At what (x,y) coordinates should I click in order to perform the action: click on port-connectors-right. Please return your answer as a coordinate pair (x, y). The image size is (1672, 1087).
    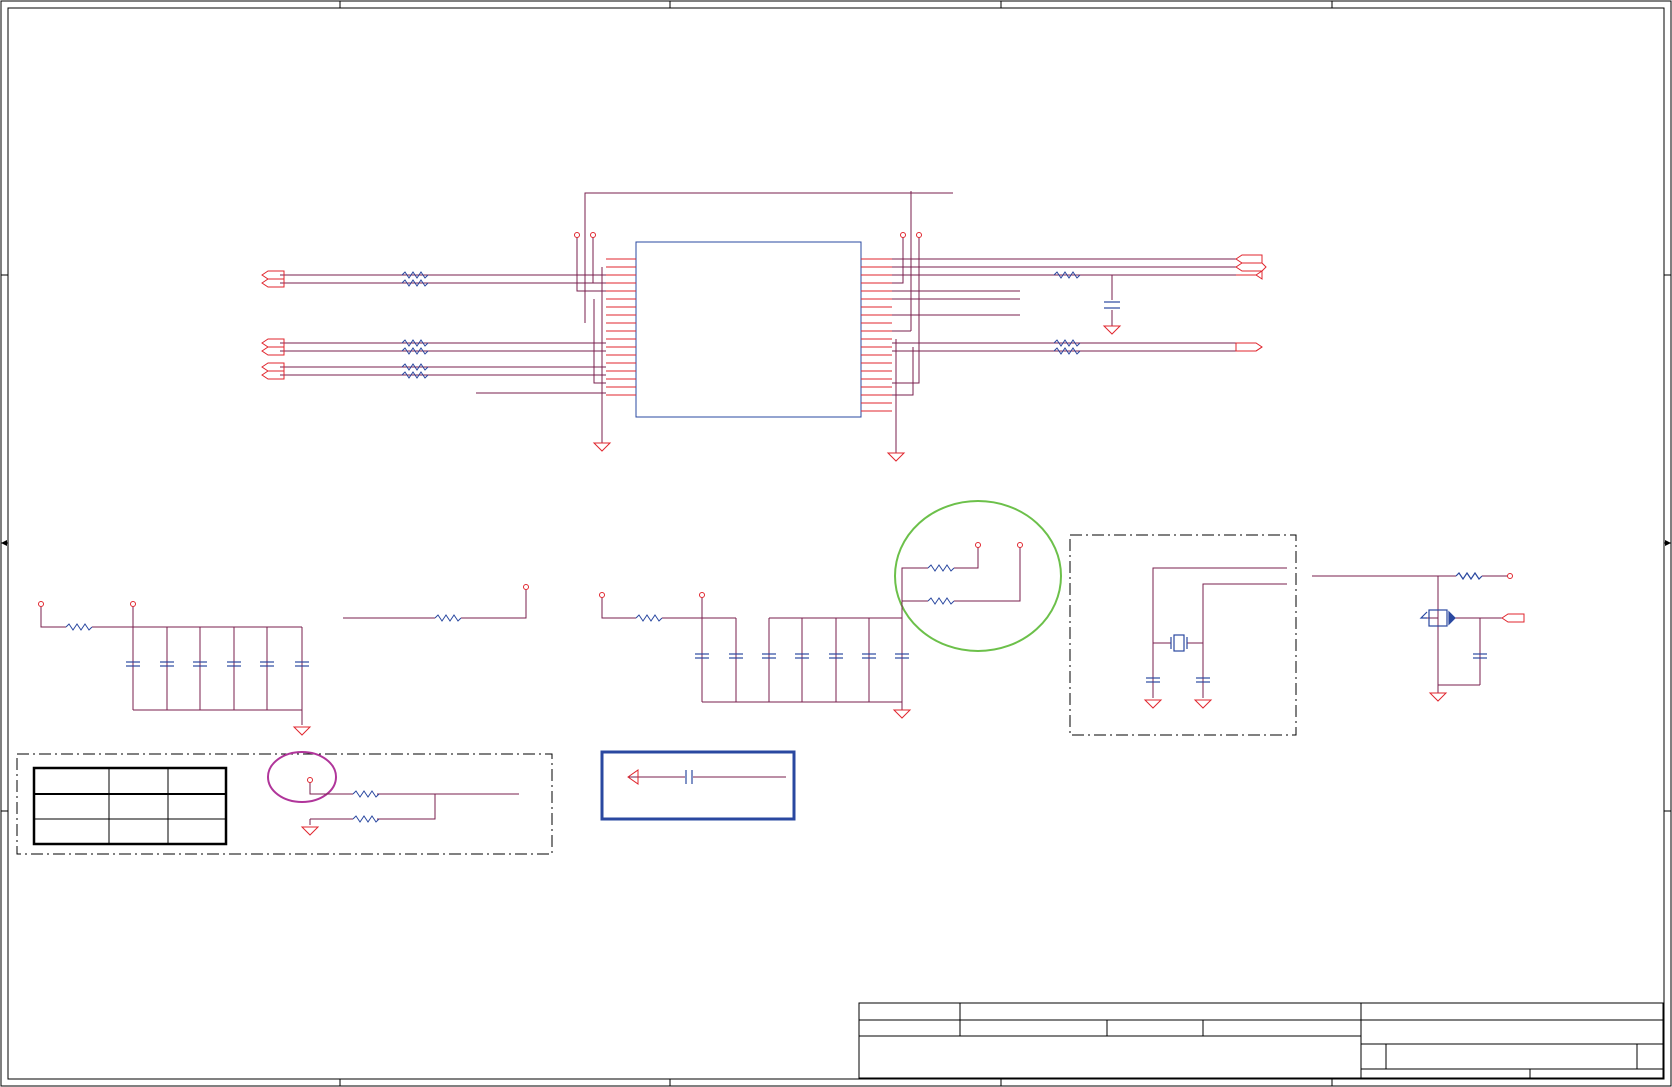
    Looking at the image, I should click on (1251, 303).